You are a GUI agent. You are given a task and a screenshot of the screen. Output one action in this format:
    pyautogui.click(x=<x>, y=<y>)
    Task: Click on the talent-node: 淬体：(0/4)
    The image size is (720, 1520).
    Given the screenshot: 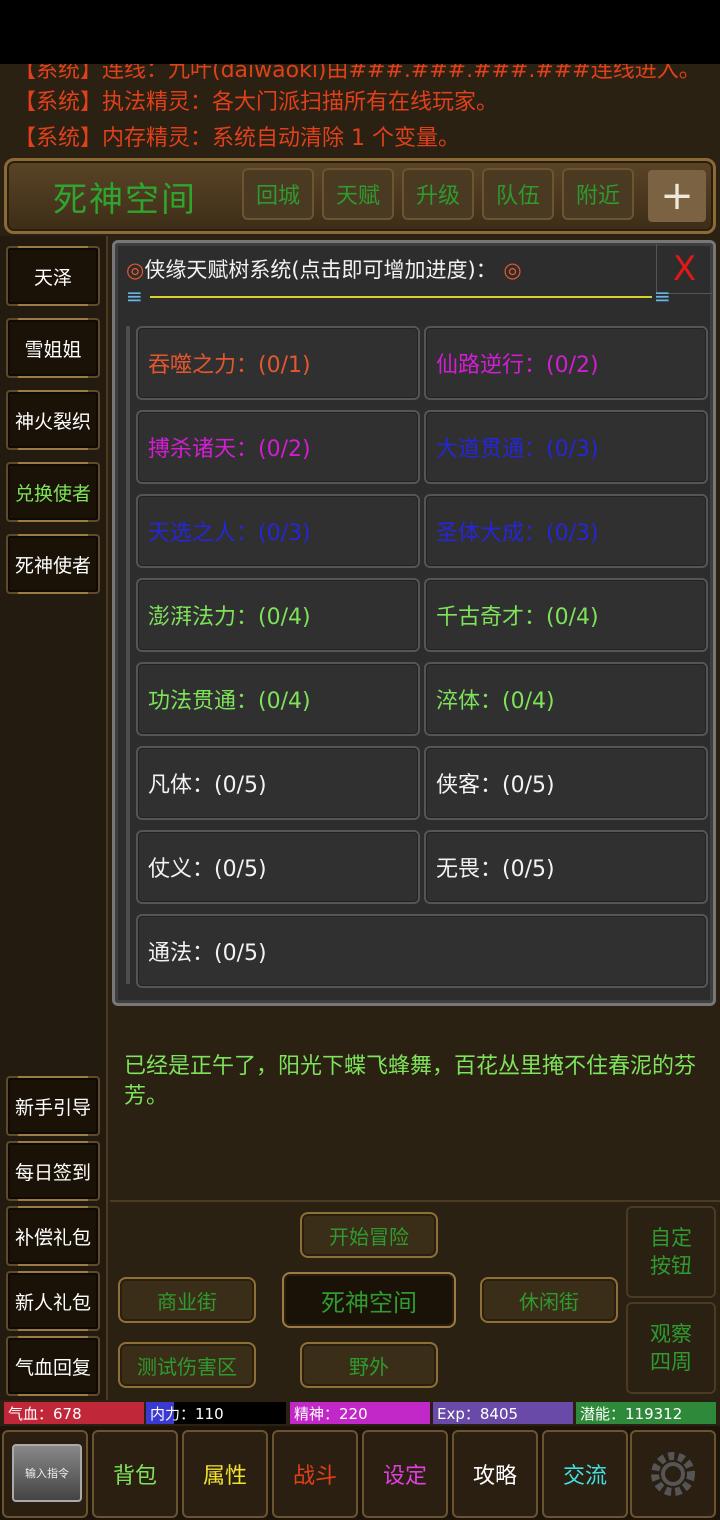 What is the action you would take?
    pyautogui.click(x=566, y=699)
    